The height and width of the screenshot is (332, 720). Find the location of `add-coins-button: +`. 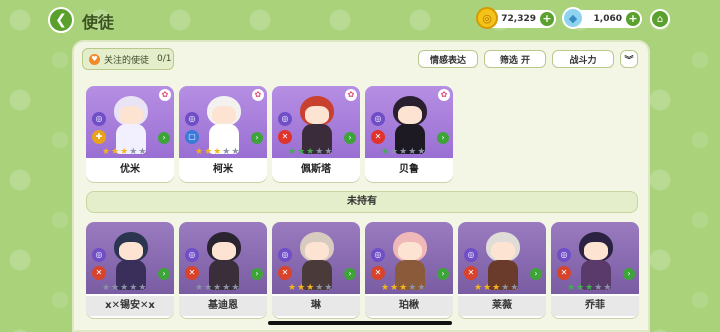

add-coins-button: + is located at coordinates (547, 19).